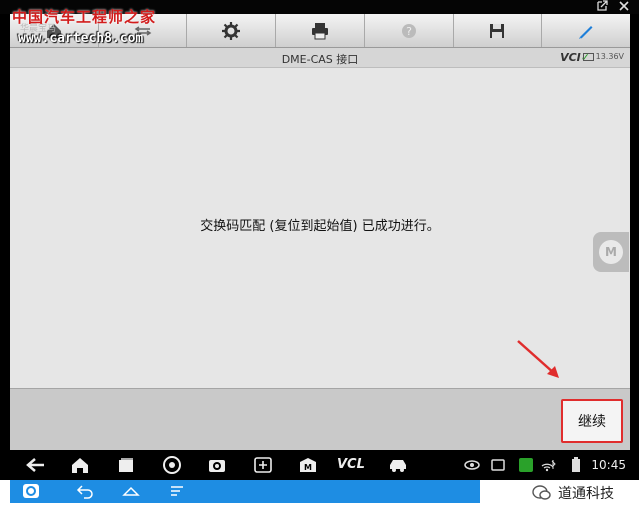  What do you see at coordinates (320, 465) in the screenshot?
I see `android-nav-bar: M VCL 10:45` at bounding box center [320, 465].